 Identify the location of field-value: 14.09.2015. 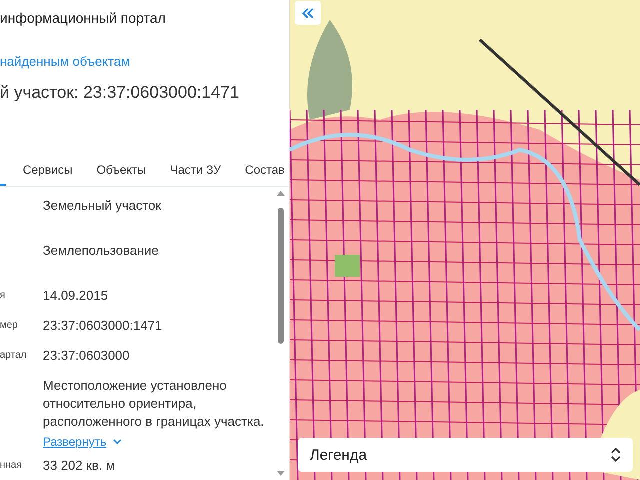
(76, 296).